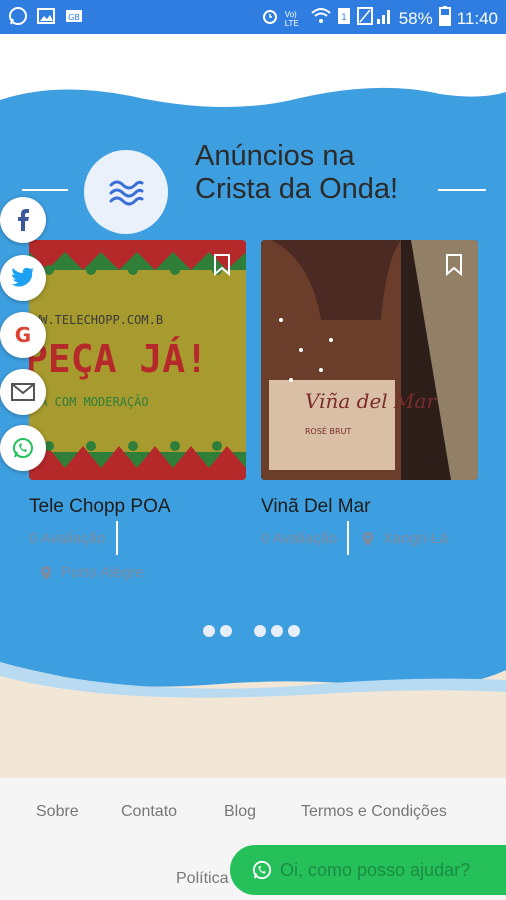 The height and width of the screenshot is (900, 506). I want to click on footer-link-contato: Contato, so click(149, 812).